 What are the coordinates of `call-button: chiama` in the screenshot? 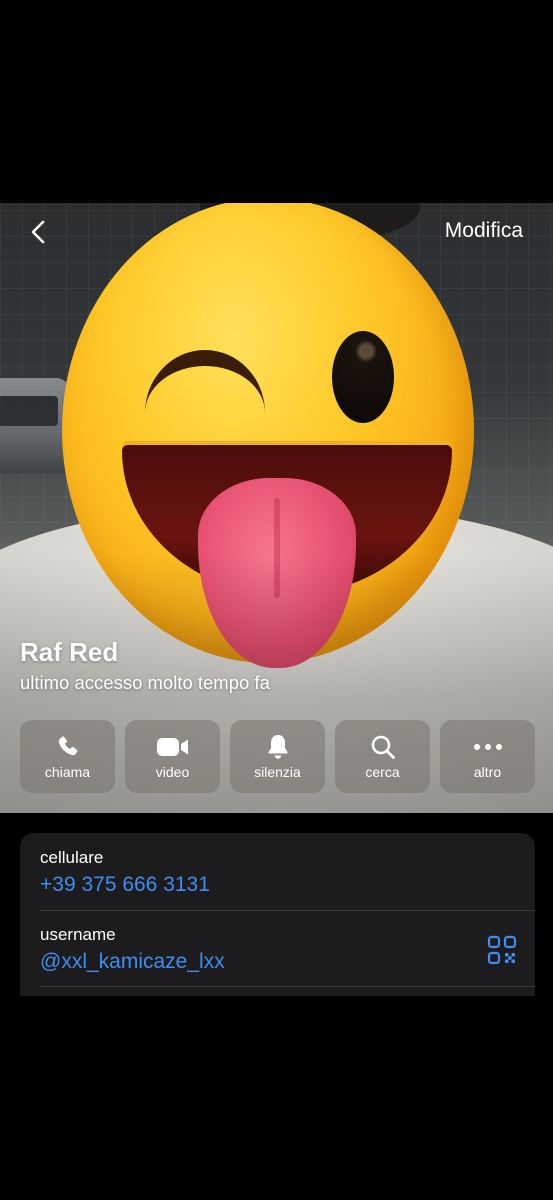 It's located at (67, 756).